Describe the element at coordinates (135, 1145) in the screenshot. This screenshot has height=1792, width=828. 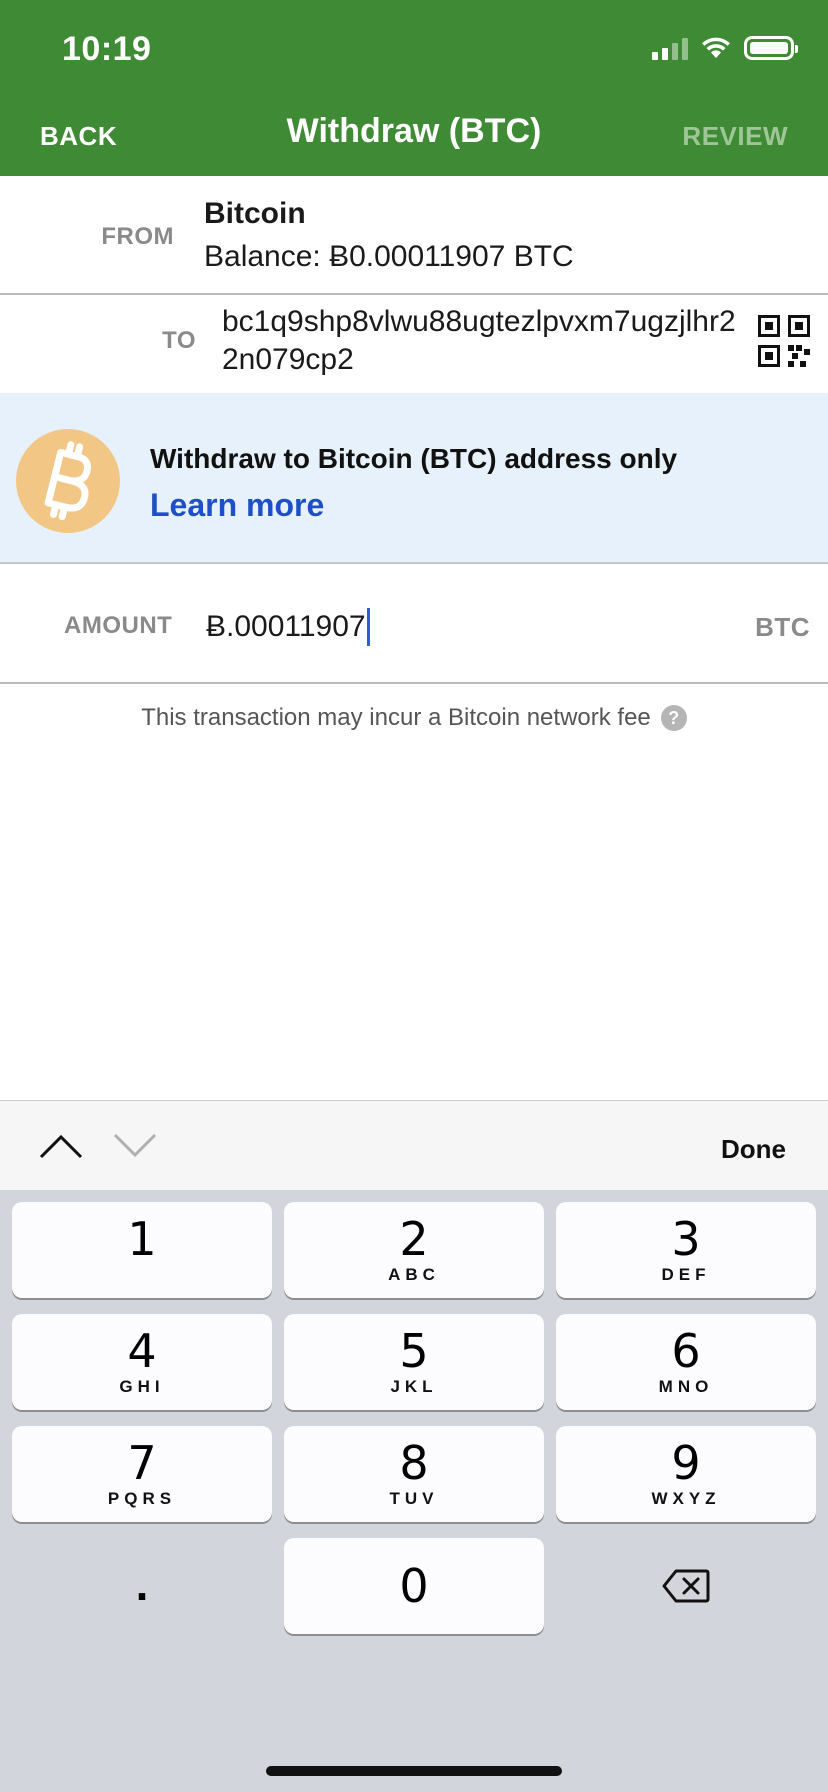
I see `chevron-down-icon` at that location.